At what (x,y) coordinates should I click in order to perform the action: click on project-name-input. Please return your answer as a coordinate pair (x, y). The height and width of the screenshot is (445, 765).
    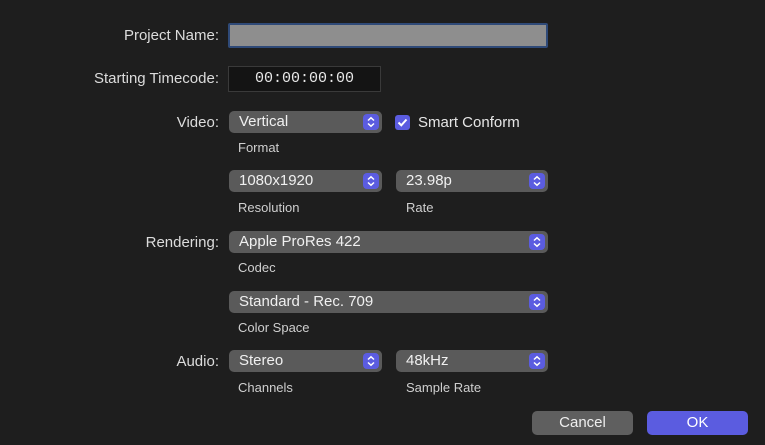
    Looking at the image, I should click on (388, 35).